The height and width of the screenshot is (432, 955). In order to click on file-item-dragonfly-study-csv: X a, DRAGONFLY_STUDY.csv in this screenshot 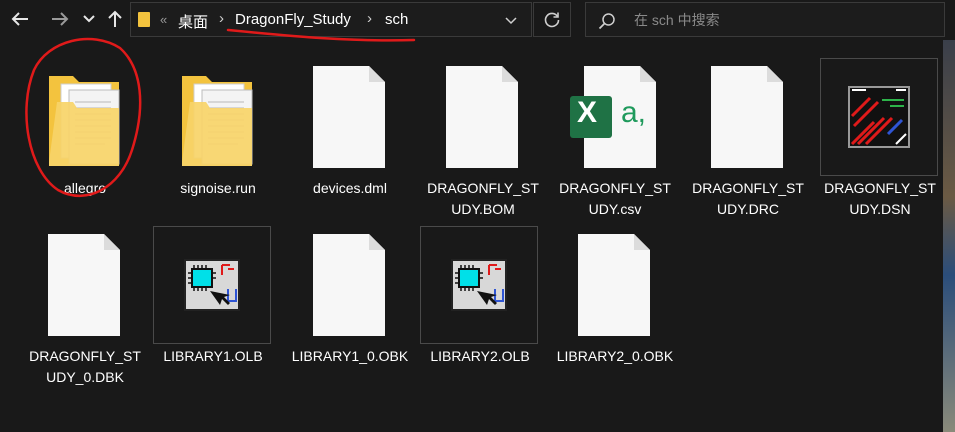, I will do `click(614, 137)`.